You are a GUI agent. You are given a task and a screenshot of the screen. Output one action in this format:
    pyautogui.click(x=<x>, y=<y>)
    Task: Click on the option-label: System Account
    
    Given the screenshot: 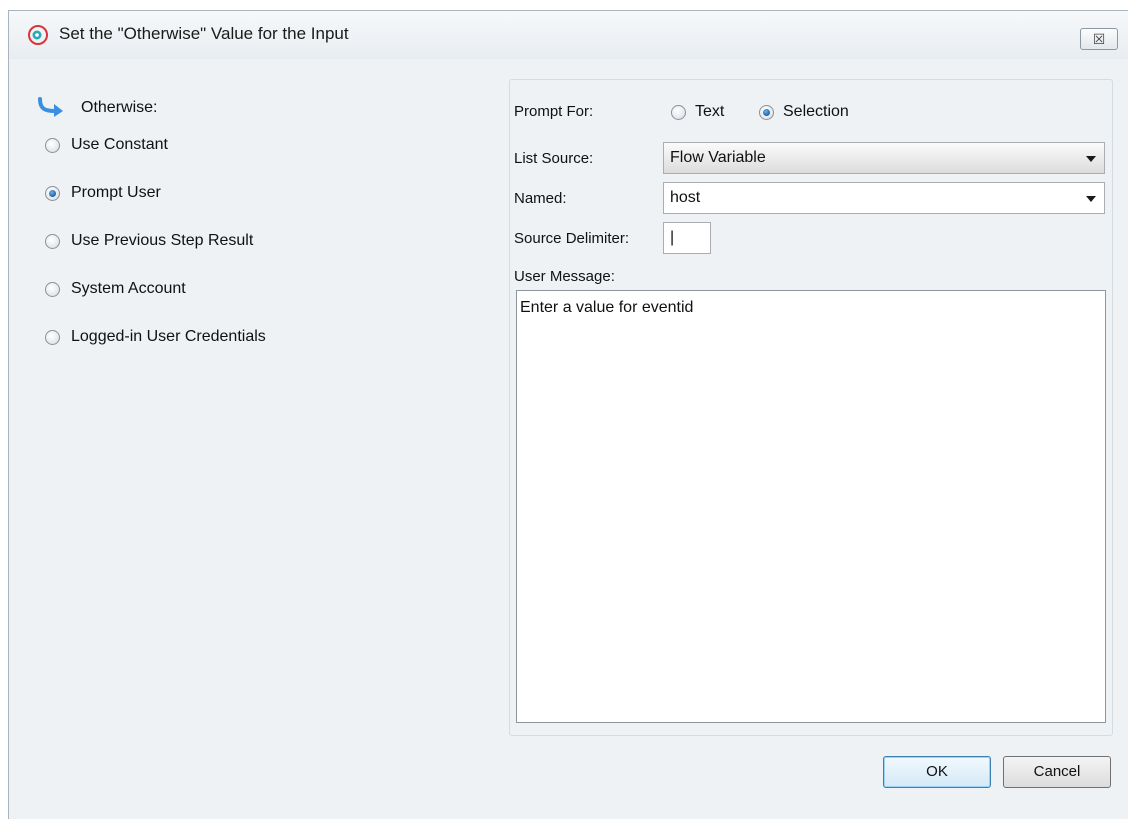 What is the action you would take?
    pyautogui.click(x=128, y=288)
    